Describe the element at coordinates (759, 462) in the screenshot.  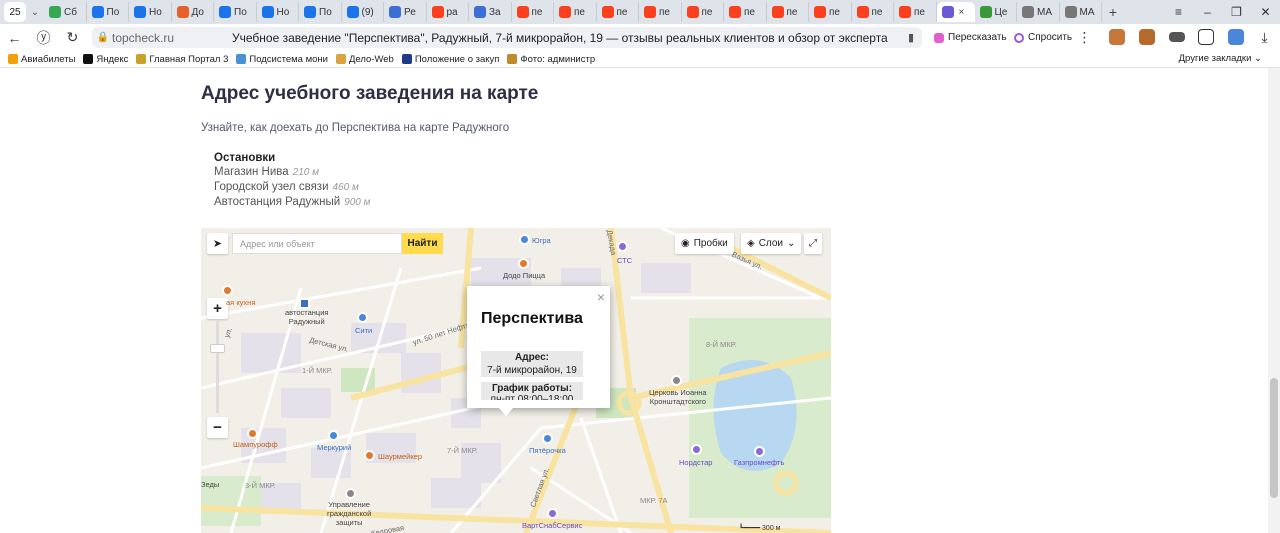
I see `poi-gazprom: Газпромнефть` at that location.